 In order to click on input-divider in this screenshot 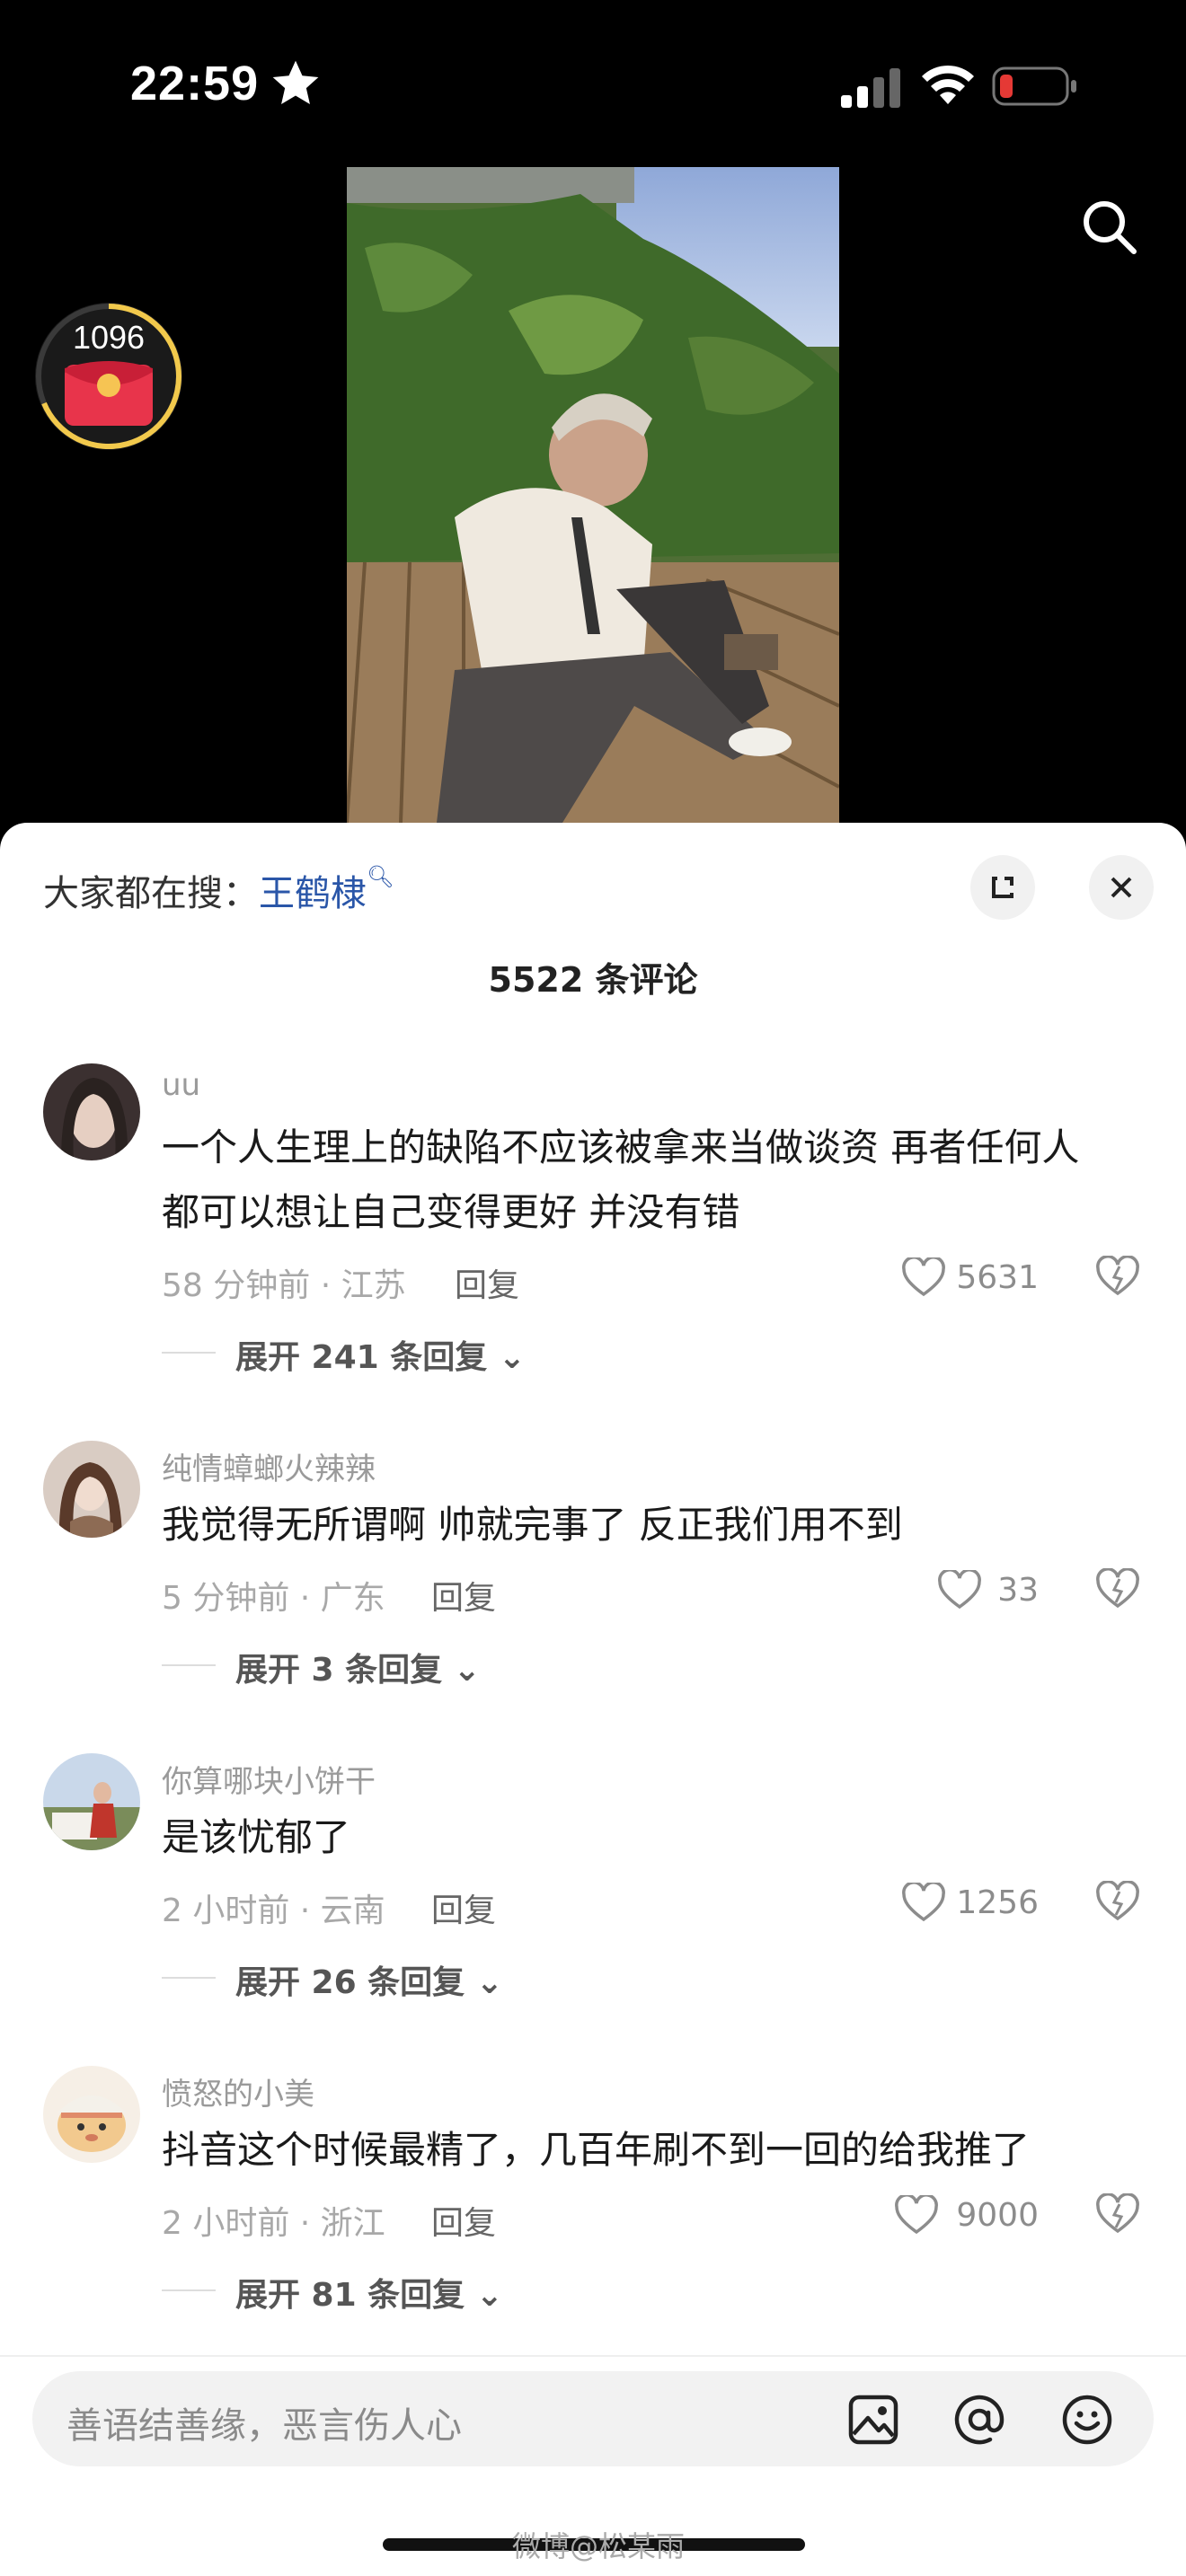, I will do `click(593, 2356)`.